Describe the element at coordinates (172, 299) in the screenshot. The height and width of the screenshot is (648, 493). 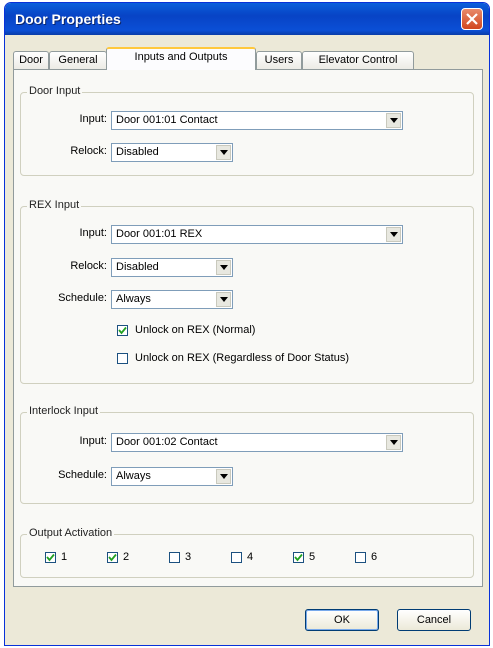
I see `rex-schedule-select: Always` at that location.